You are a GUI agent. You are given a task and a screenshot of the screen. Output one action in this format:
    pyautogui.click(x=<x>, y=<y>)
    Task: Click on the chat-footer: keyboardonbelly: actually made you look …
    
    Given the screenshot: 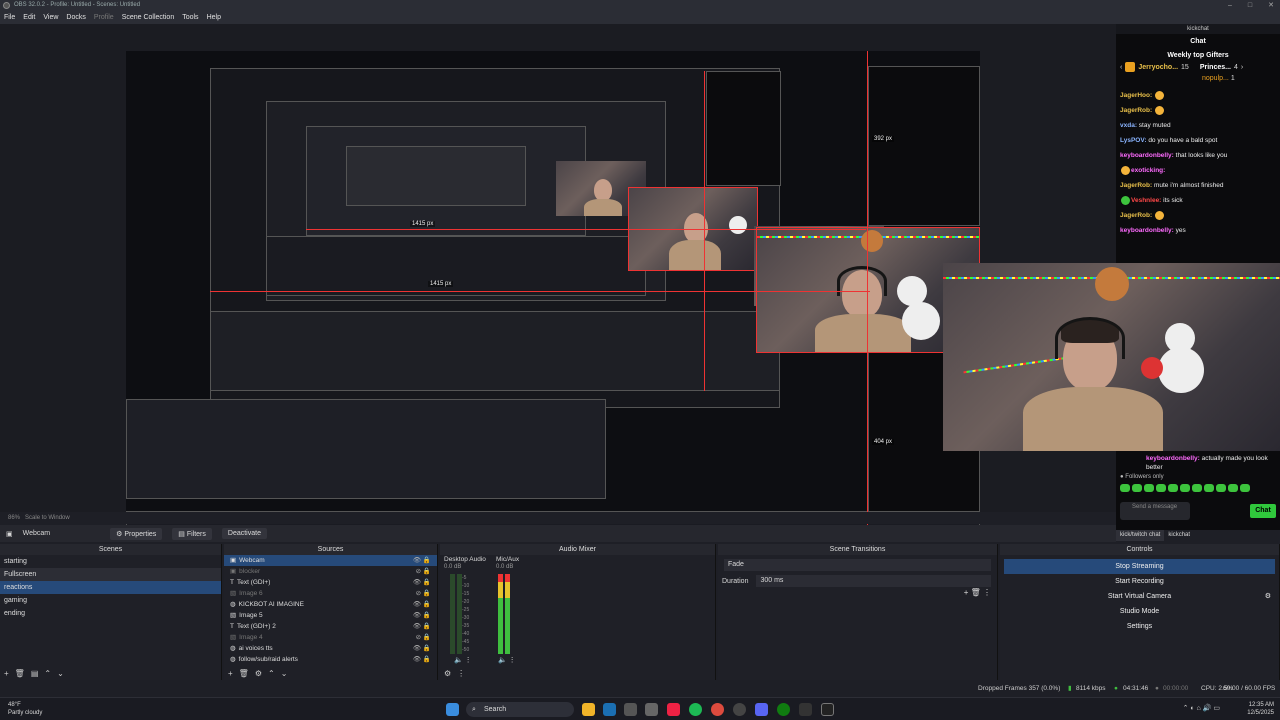 What is the action you would take?
    pyautogui.click(x=1198, y=492)
    